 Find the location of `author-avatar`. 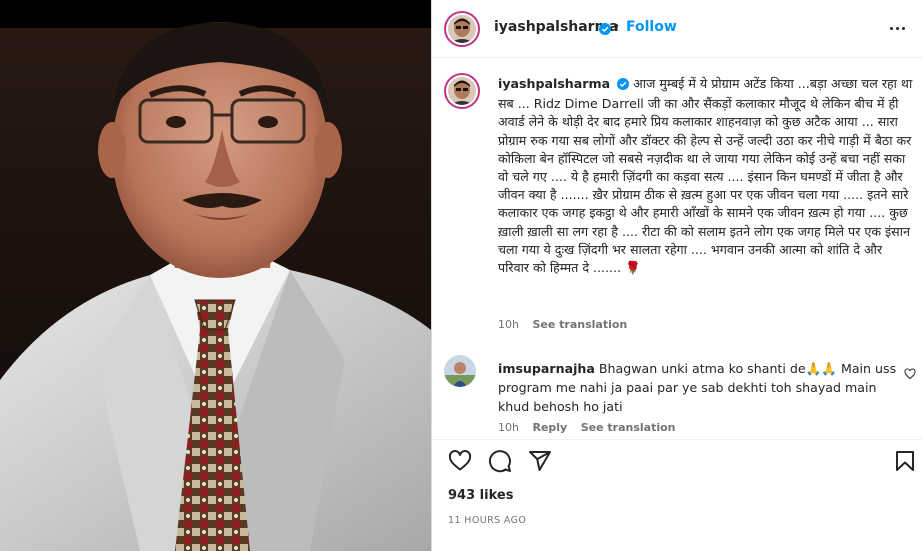

author-avatar is located at coordinates (462, 29).